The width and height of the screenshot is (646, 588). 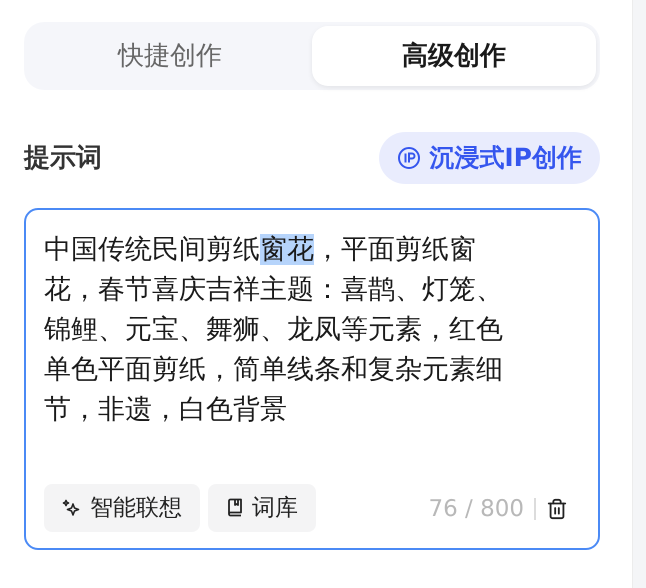 What do you see at coordinates (557, 509) in the screenshot?
I see `delete-icon` at bounding box center [557, 509].